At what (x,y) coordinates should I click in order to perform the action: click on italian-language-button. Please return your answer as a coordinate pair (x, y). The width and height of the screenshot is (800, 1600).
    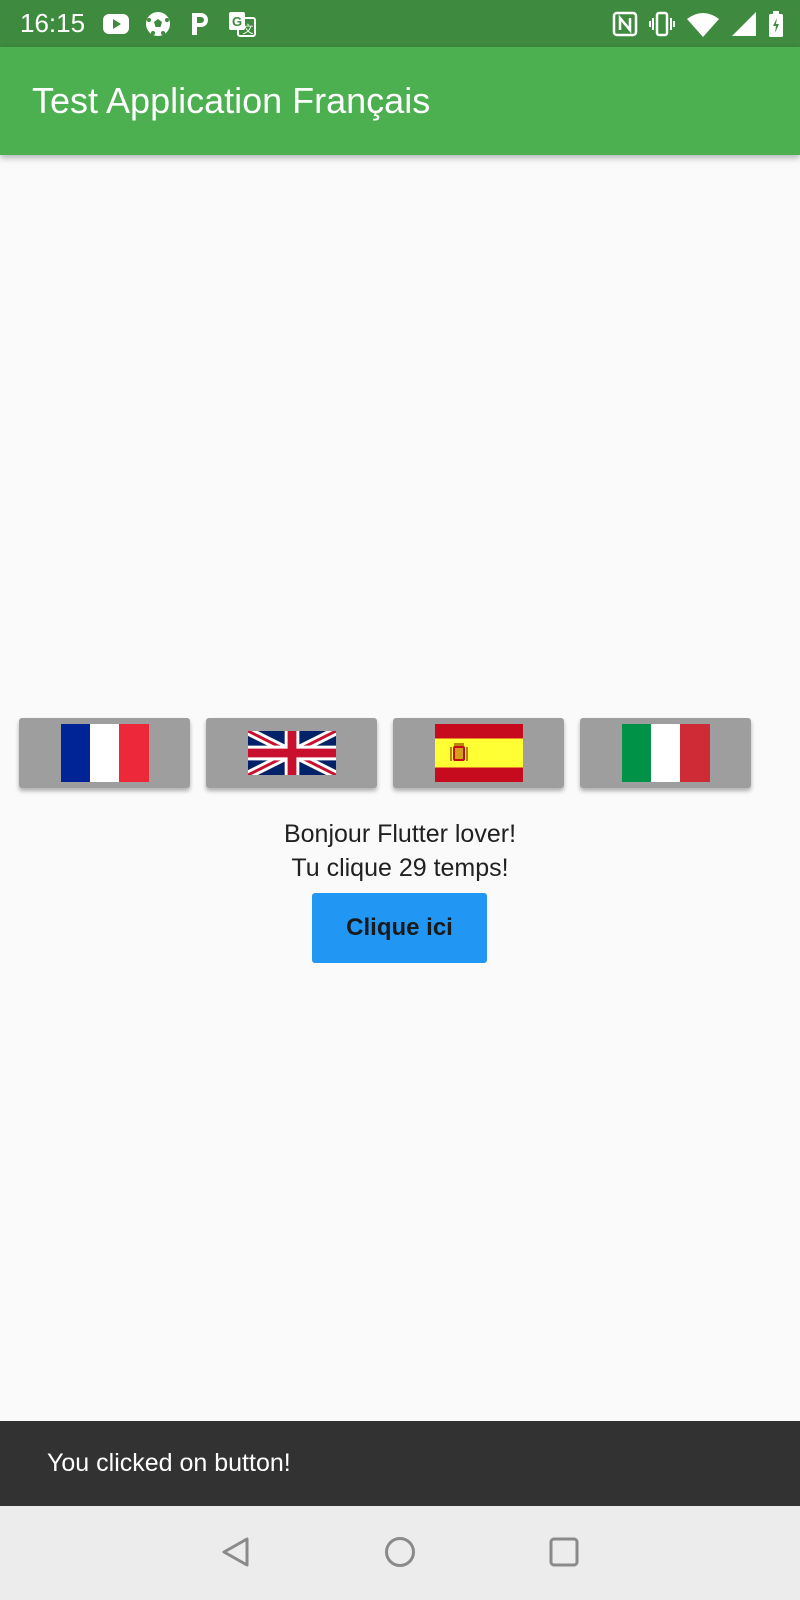
    Looking at the image, I should click on (665, 753).